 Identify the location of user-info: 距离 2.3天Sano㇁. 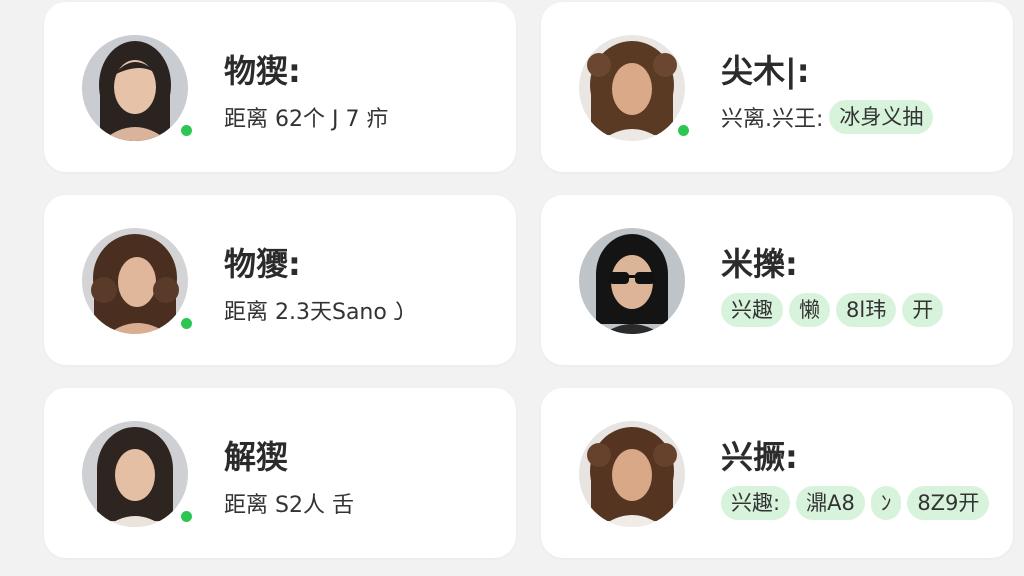
(316, 310).